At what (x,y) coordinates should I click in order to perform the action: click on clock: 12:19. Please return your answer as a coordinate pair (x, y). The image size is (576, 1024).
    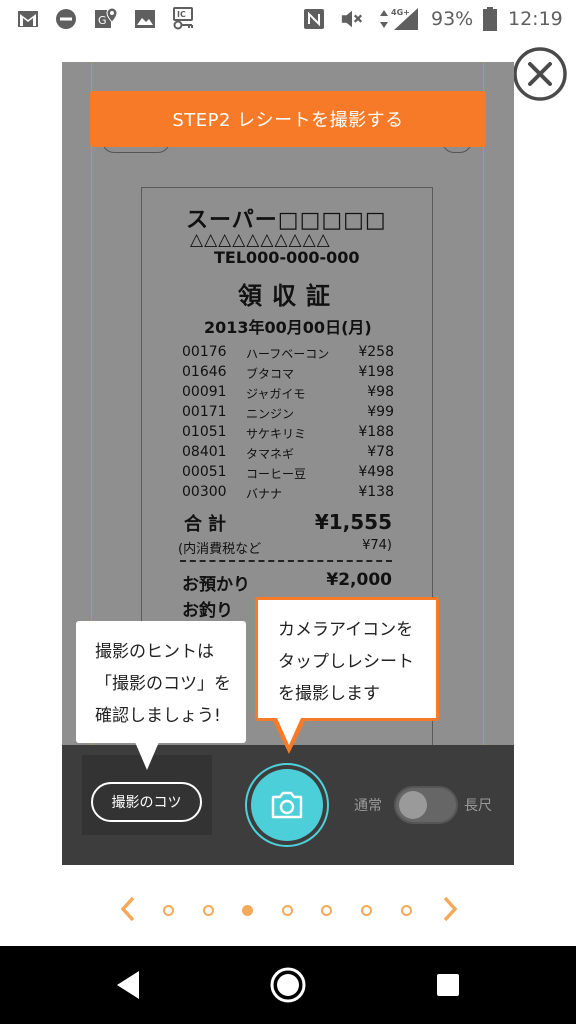
    Looking at the image, I should click on (535, 19).